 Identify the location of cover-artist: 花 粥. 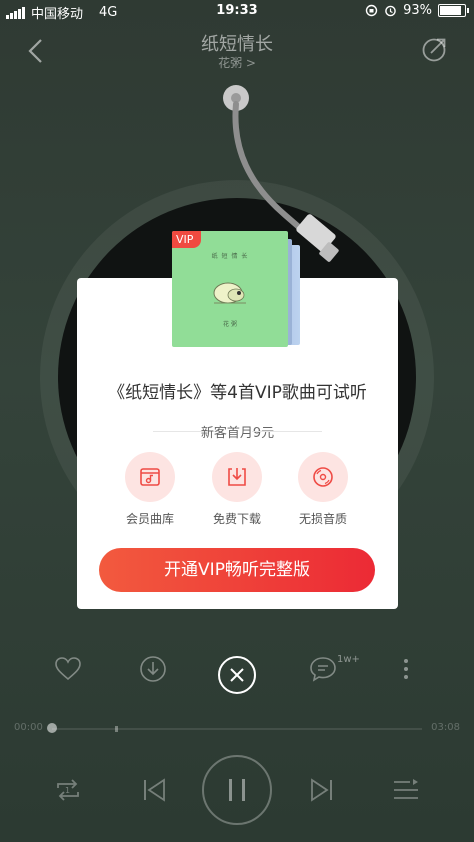
(230, 324).